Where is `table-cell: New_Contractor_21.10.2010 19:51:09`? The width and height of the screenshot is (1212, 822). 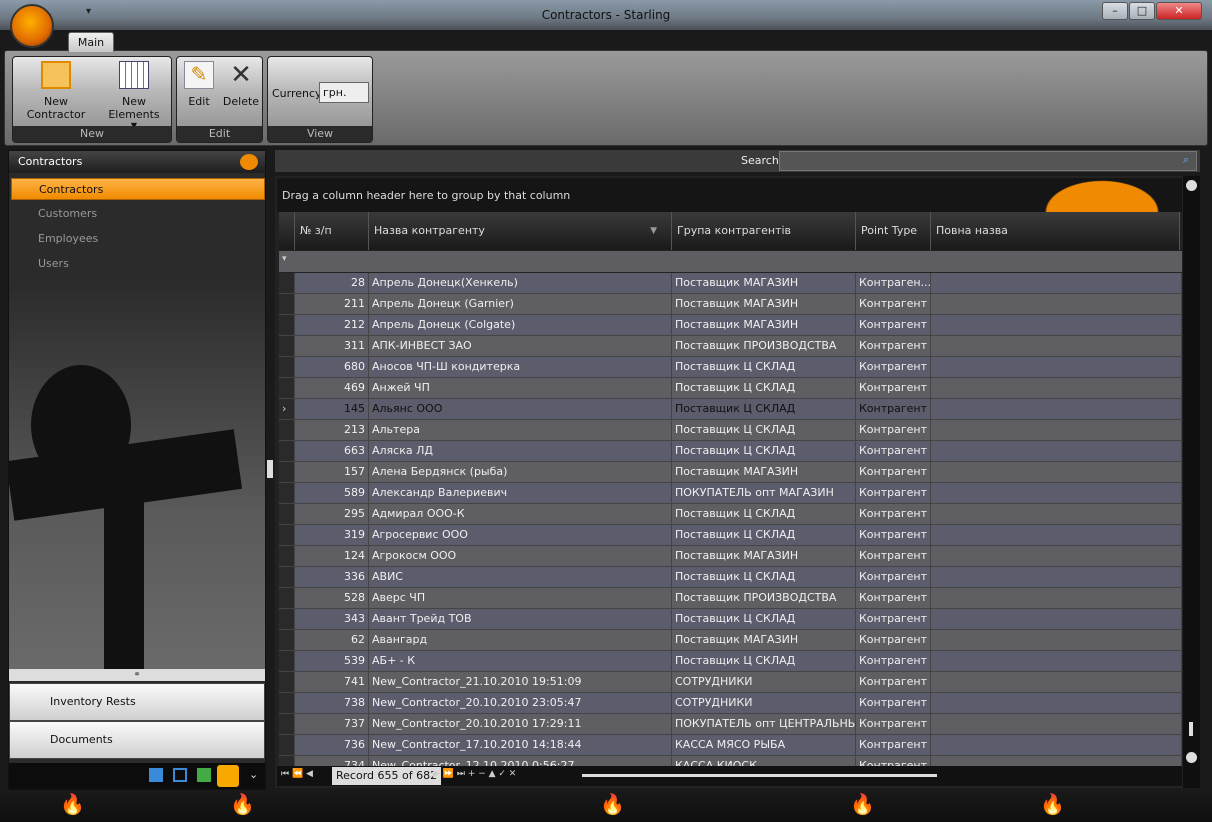
table-cell: New_Contractor_21.10.2010 19:51:09 is located at coordinates (520, 682).